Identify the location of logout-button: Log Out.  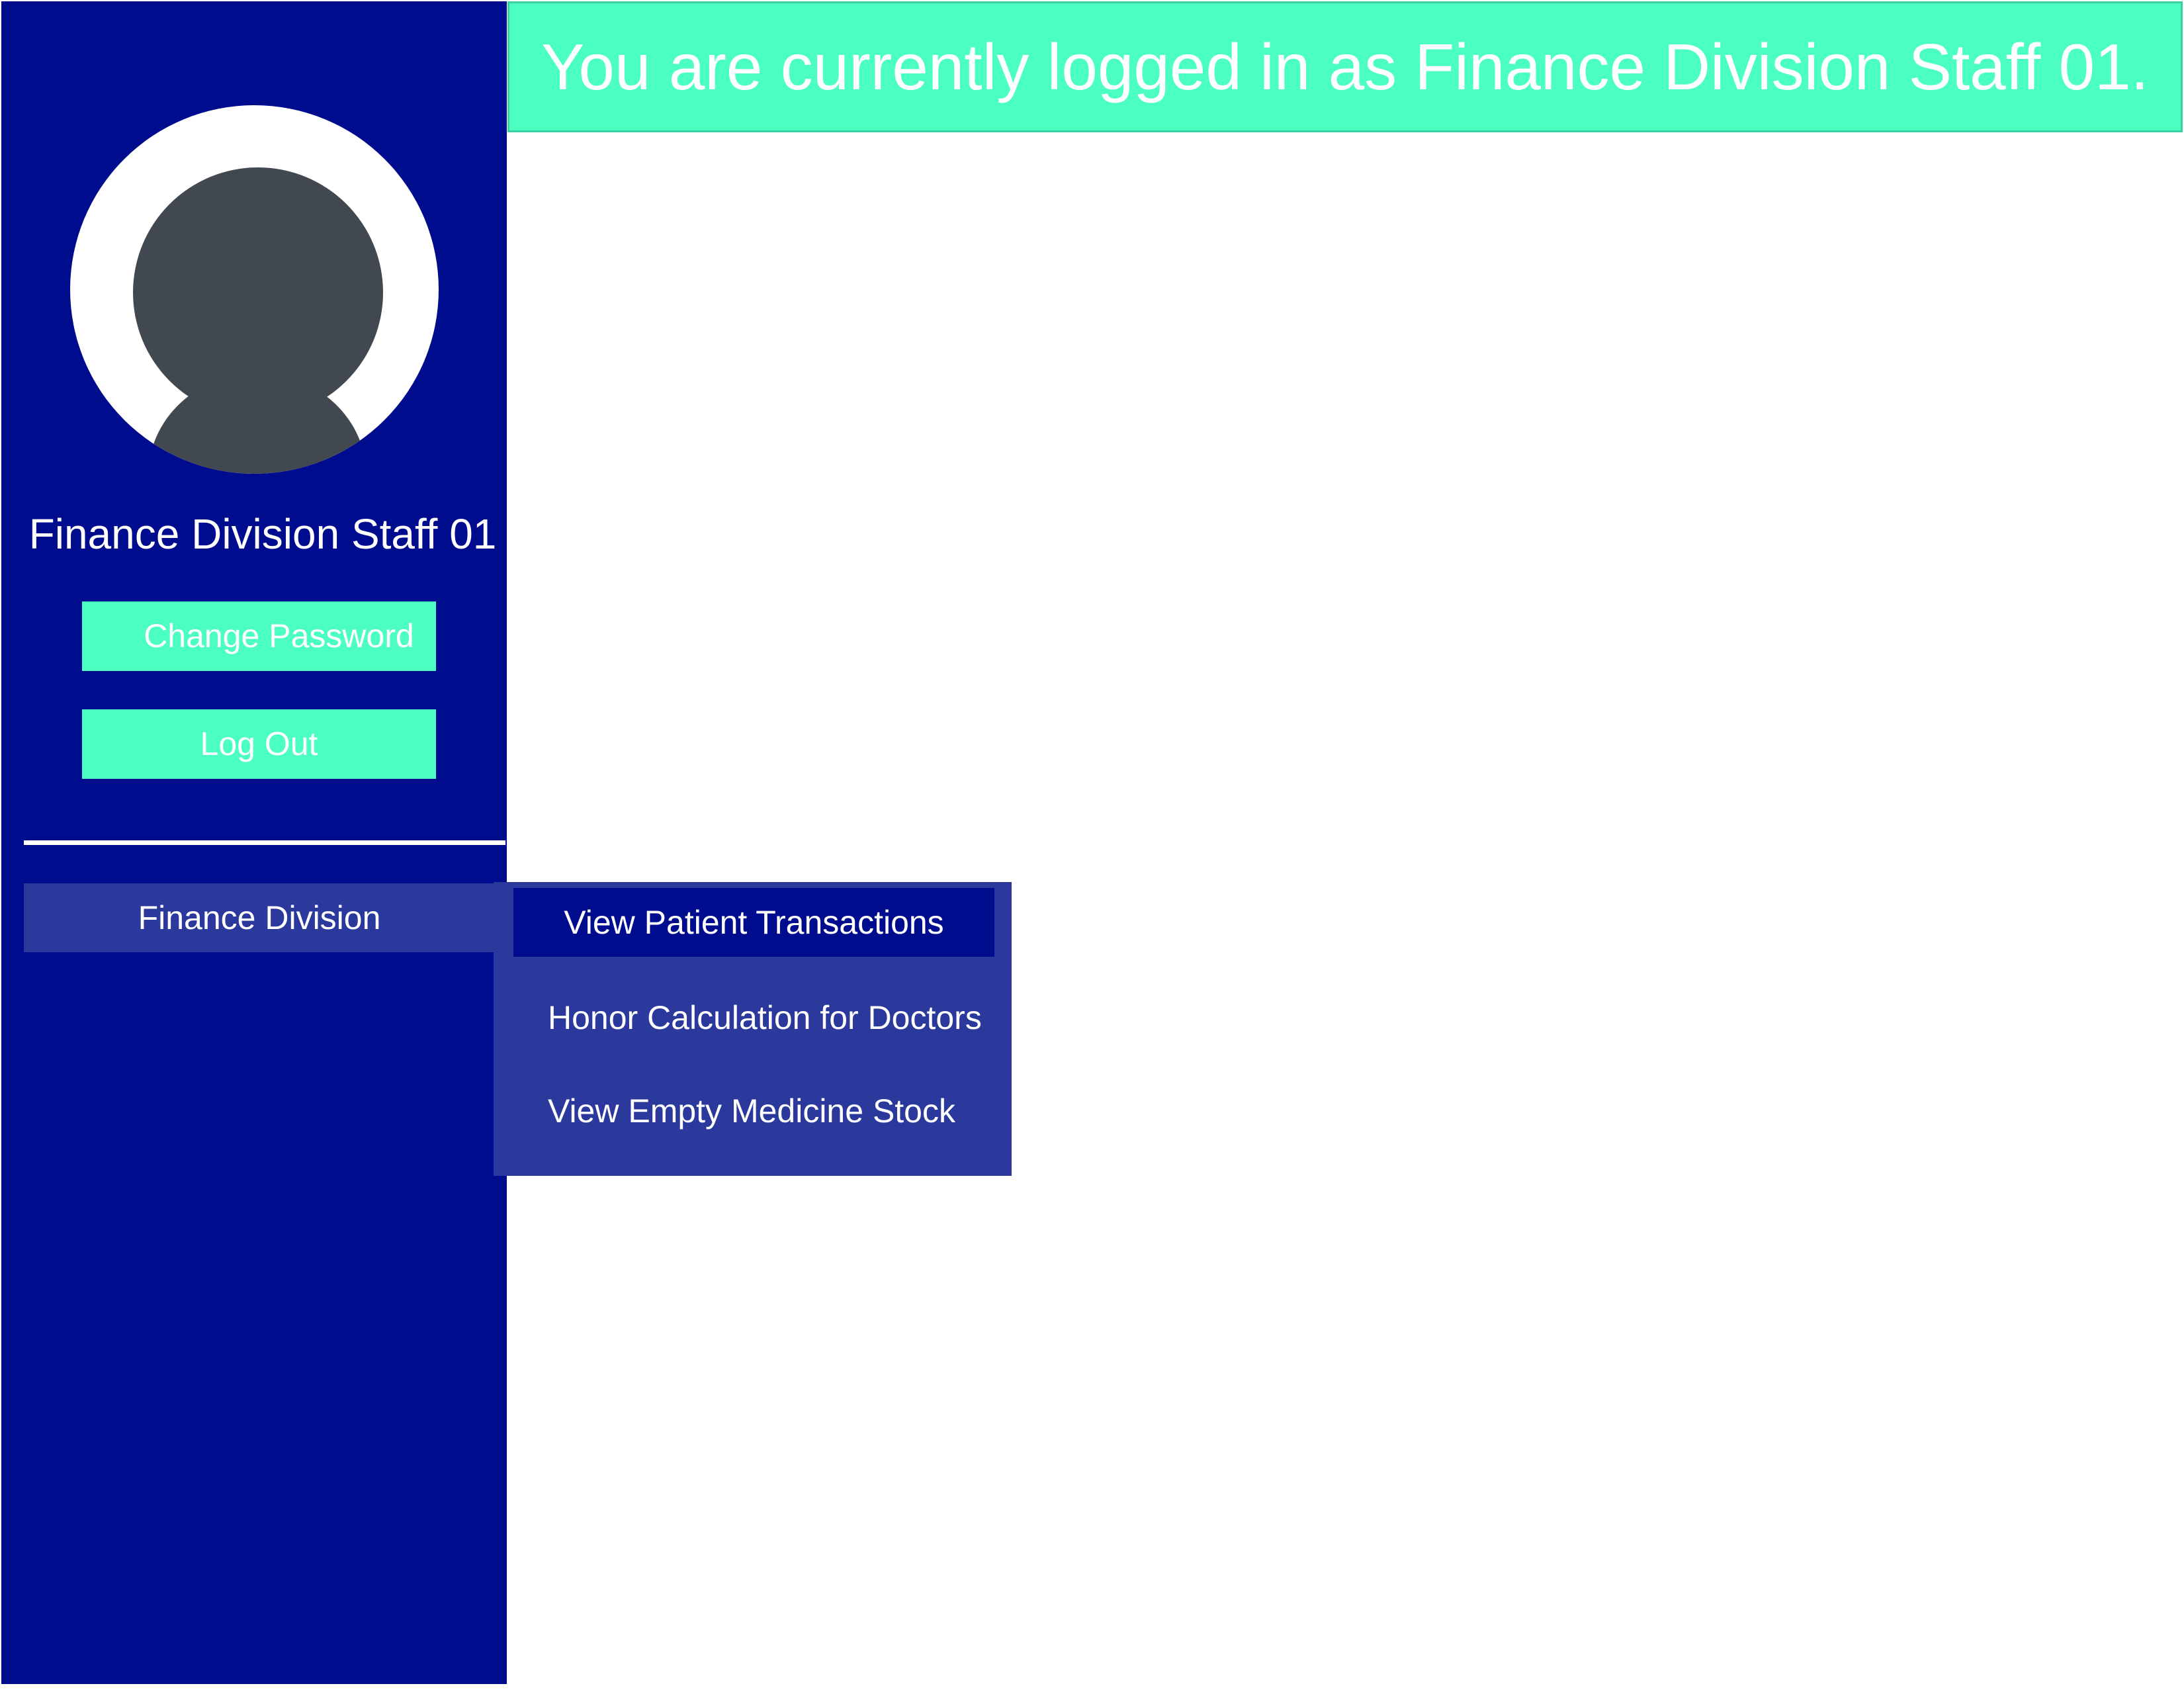
(259, 744).